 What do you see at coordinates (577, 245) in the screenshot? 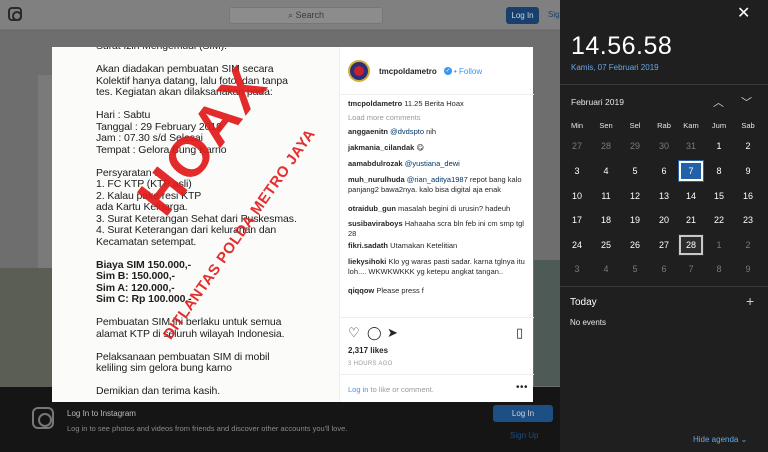
I see `calendar-day: 24` at bounding box center [577, 245].